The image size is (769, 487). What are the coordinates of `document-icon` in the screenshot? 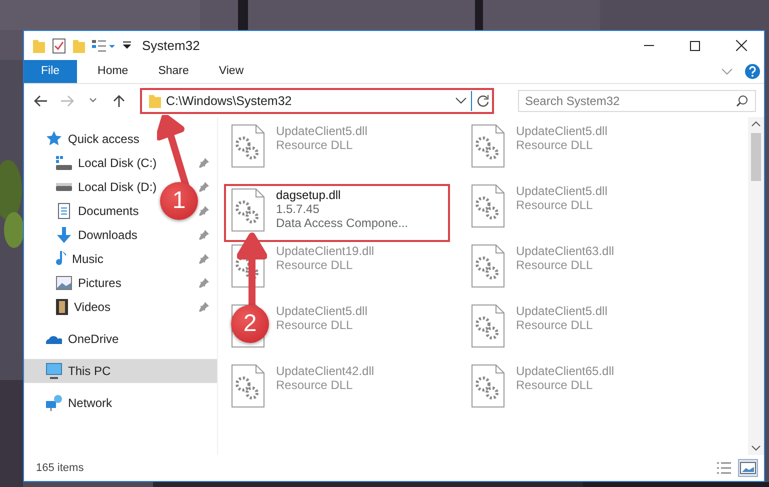 It's located at (64, 211).